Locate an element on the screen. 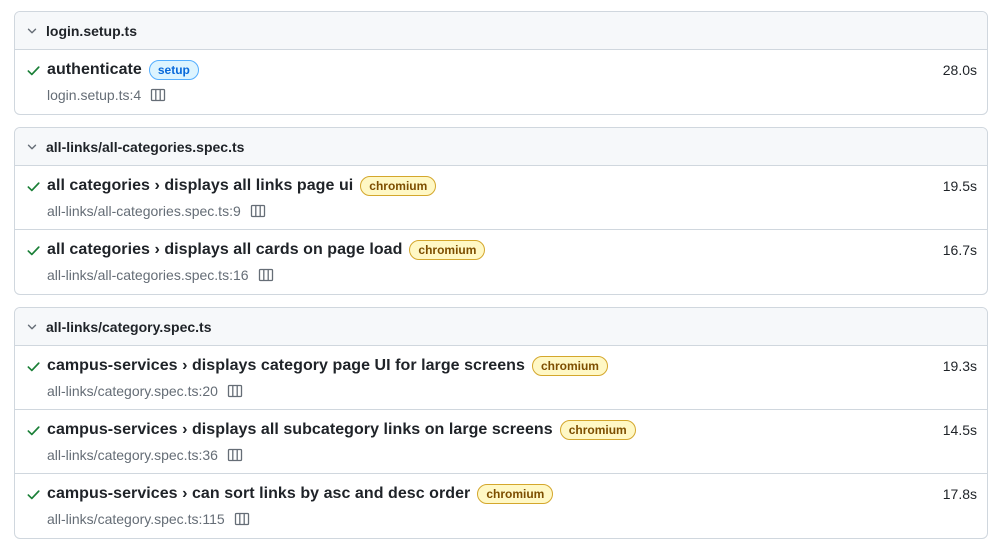  test-location: login.setup.ts:4 is located at coordinates (94, 95).